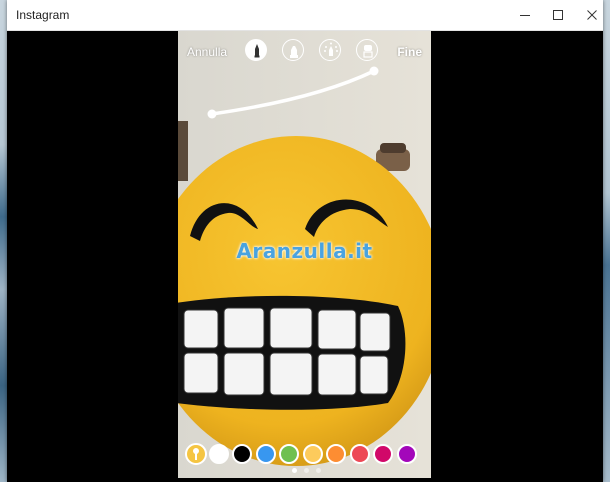 This screenshot has height=482, width=610. I want to click on pen-tool-button, so click(256, 50).